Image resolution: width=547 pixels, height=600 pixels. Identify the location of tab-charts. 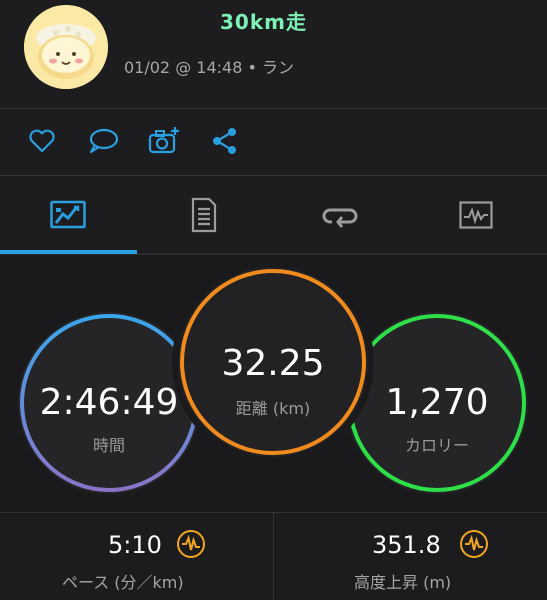
(476, 215).